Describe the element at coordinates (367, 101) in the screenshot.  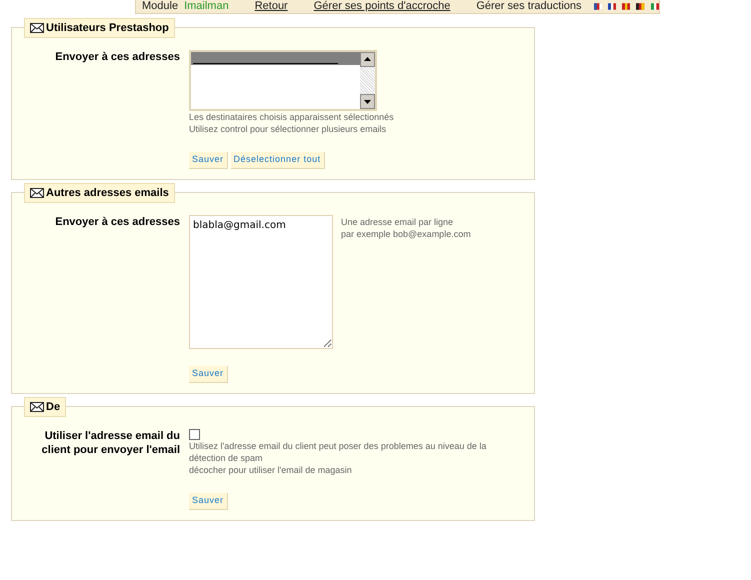
I see `scroll-down-icon` at that location.